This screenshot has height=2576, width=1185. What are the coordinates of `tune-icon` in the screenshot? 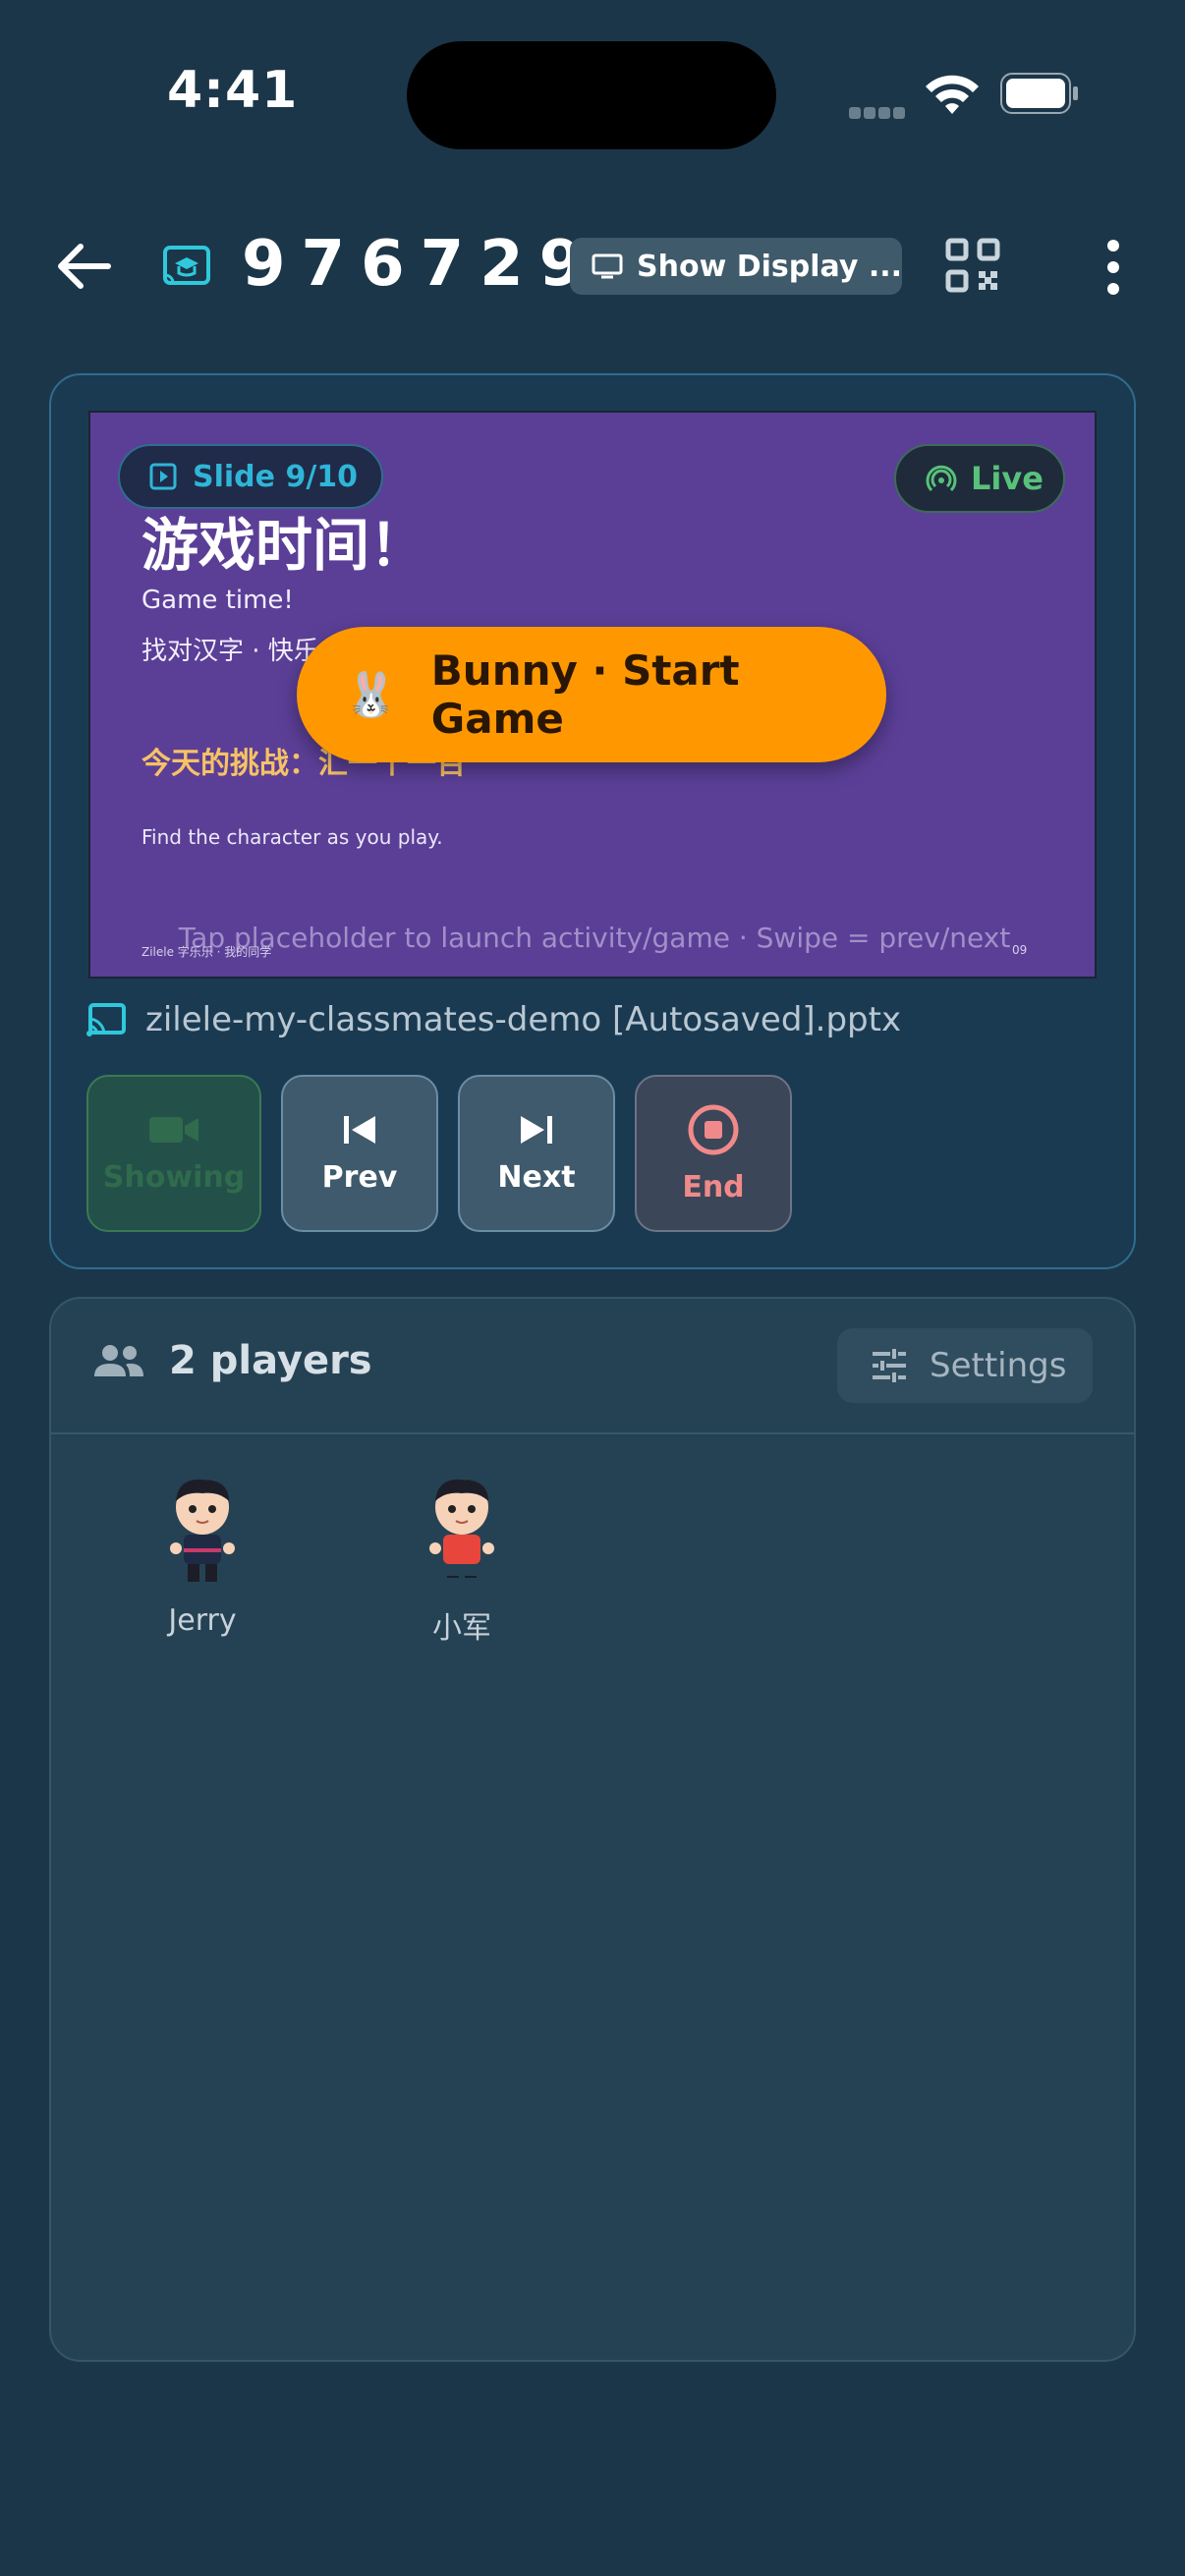 It's located at (890, 1365).